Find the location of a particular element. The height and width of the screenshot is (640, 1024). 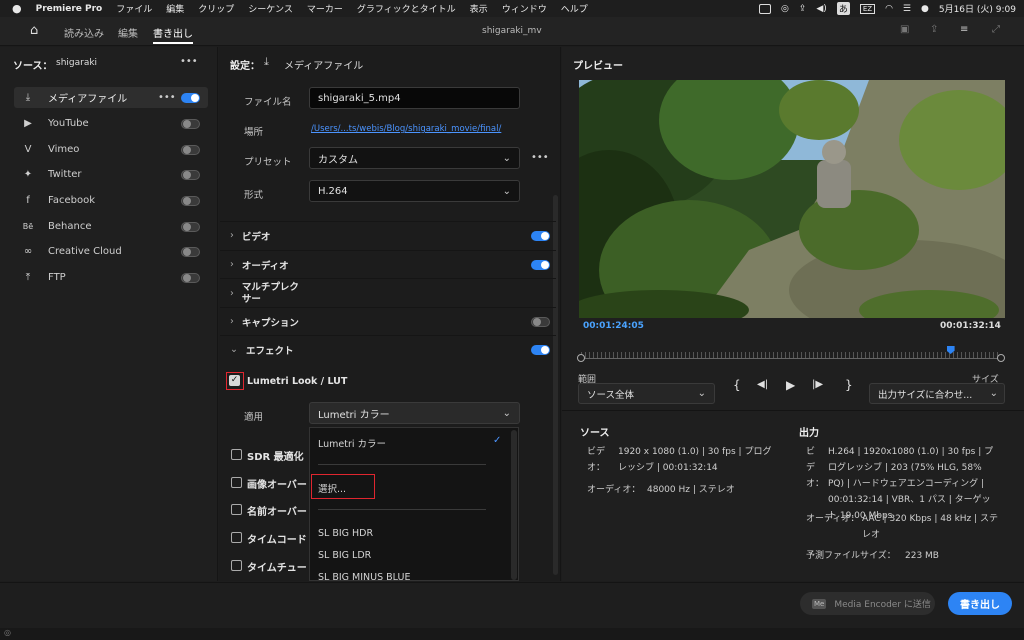

audio-toggle is located at coordinates (540, 265).